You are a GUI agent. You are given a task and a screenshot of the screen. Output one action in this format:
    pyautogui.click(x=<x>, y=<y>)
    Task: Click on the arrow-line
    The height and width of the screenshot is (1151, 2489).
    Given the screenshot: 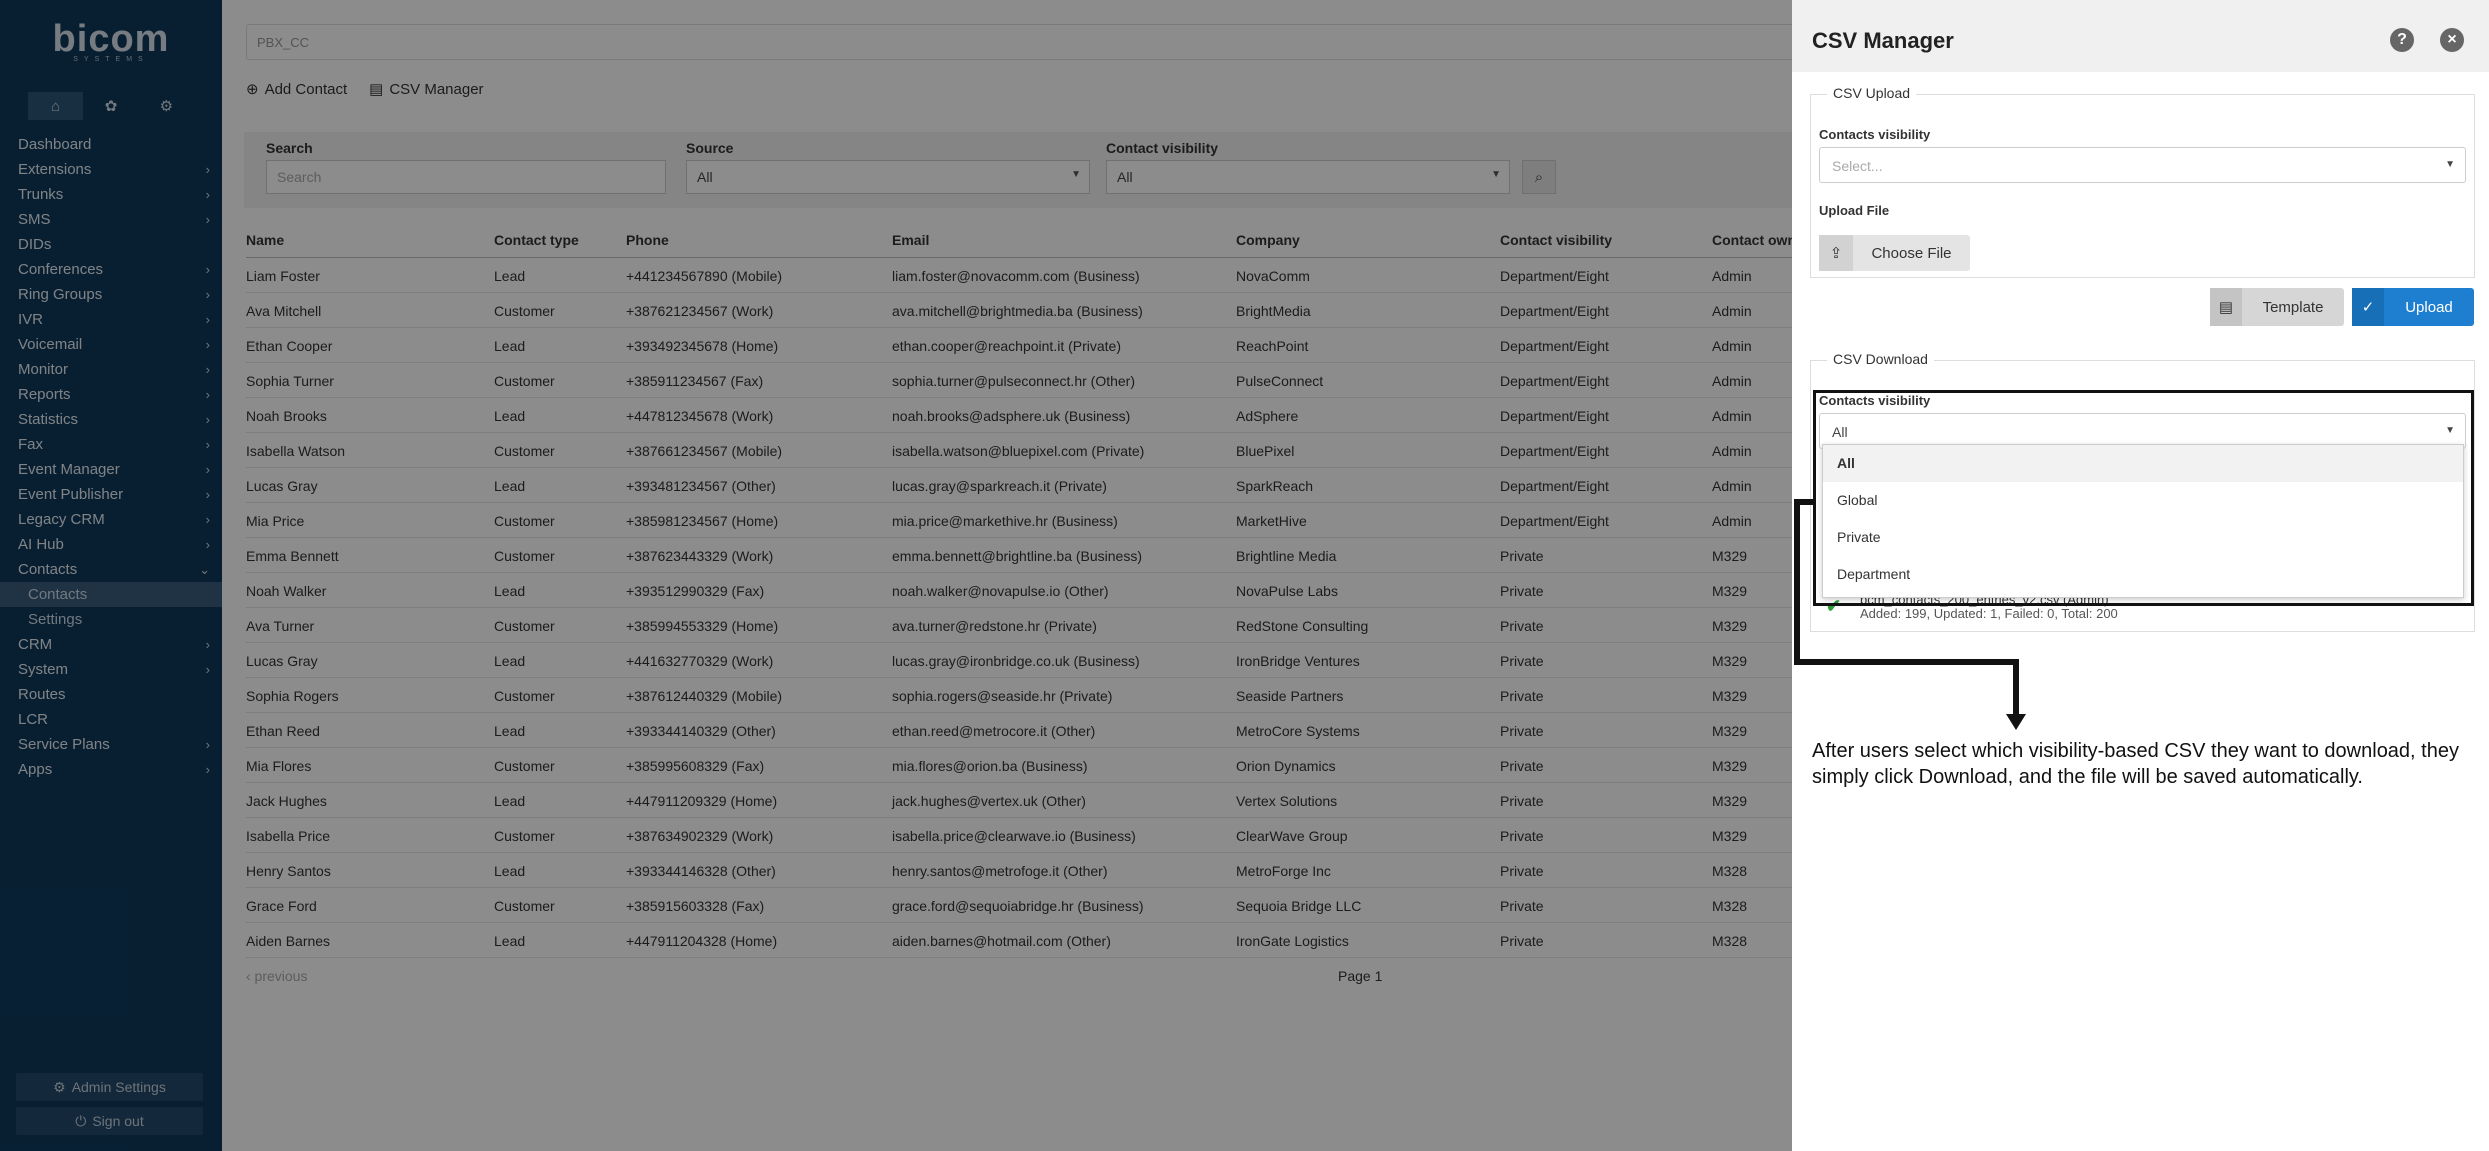 What is the action you would take?
    pyautogui.click(x=1906, y=606)
    